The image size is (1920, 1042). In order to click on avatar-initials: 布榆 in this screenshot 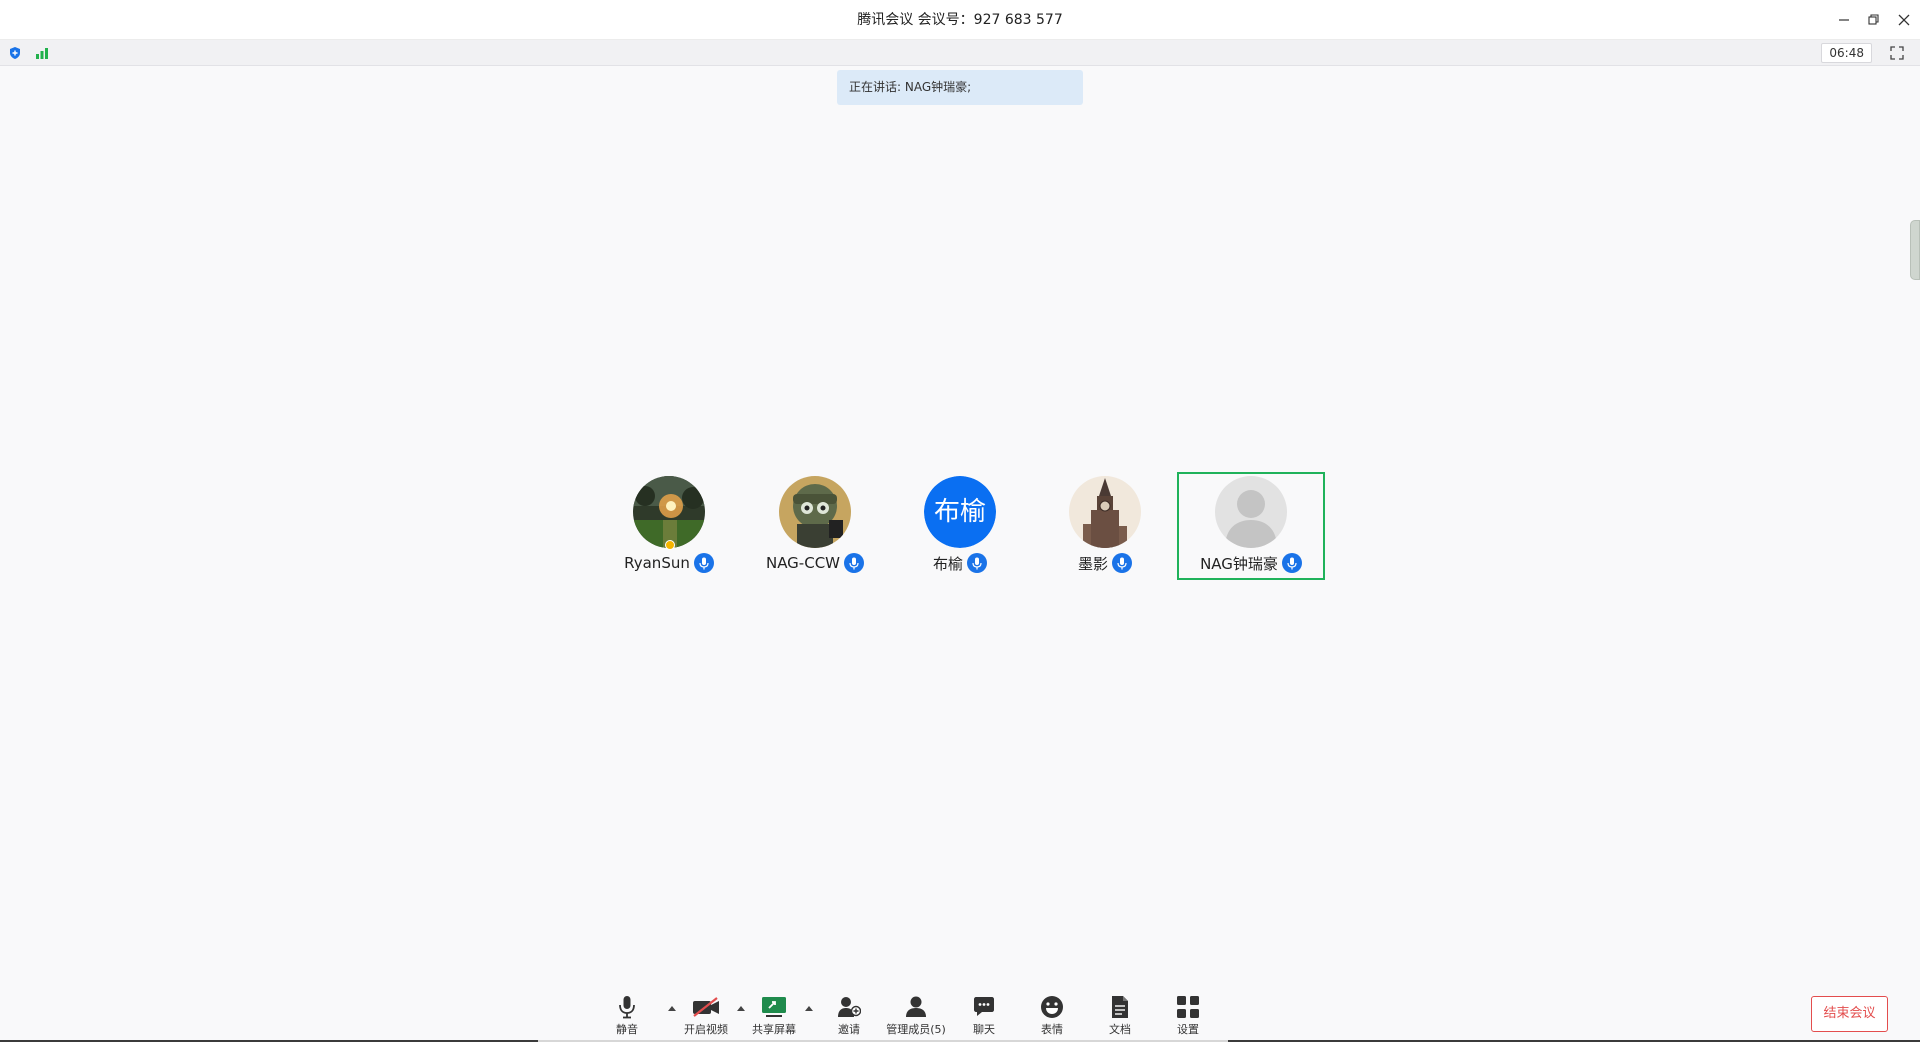, I will do `click(960, 512)`.